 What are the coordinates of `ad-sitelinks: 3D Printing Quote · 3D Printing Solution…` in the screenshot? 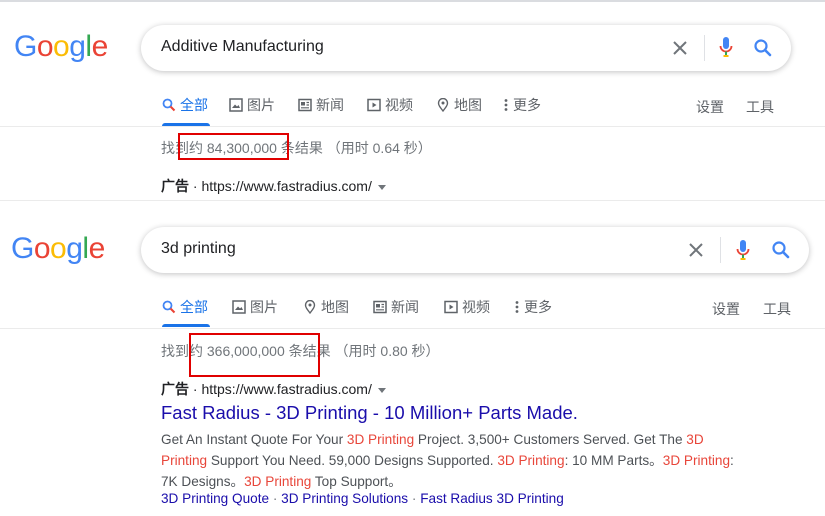 It's located at (362, 498).